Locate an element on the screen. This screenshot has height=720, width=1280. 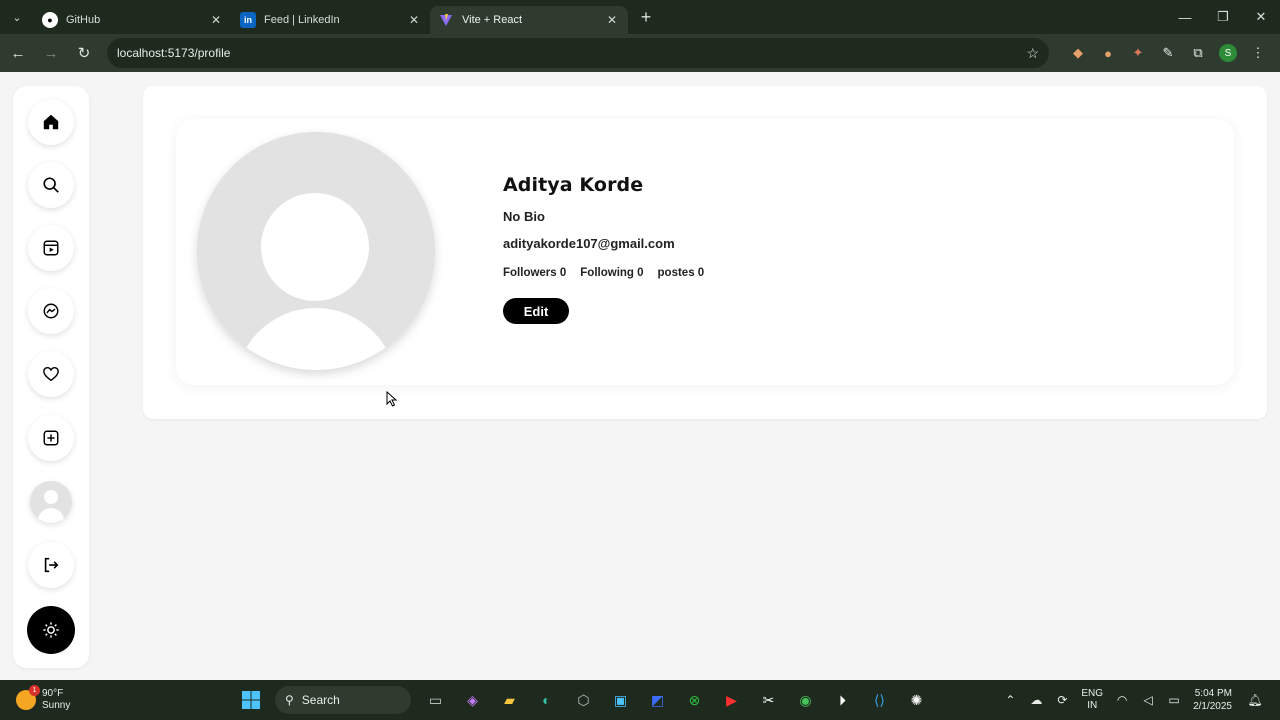
back-icon: ← is located at coordinates (18, 53).